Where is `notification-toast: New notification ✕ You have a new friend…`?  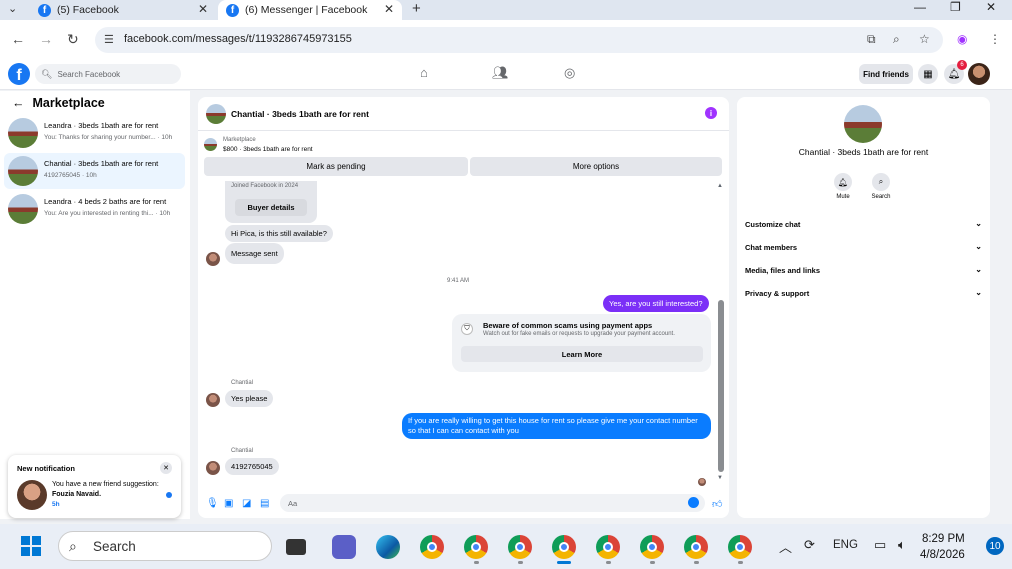
notification-toast: New notification ✕ You have a new friend… is located at coordinates (94, 486).